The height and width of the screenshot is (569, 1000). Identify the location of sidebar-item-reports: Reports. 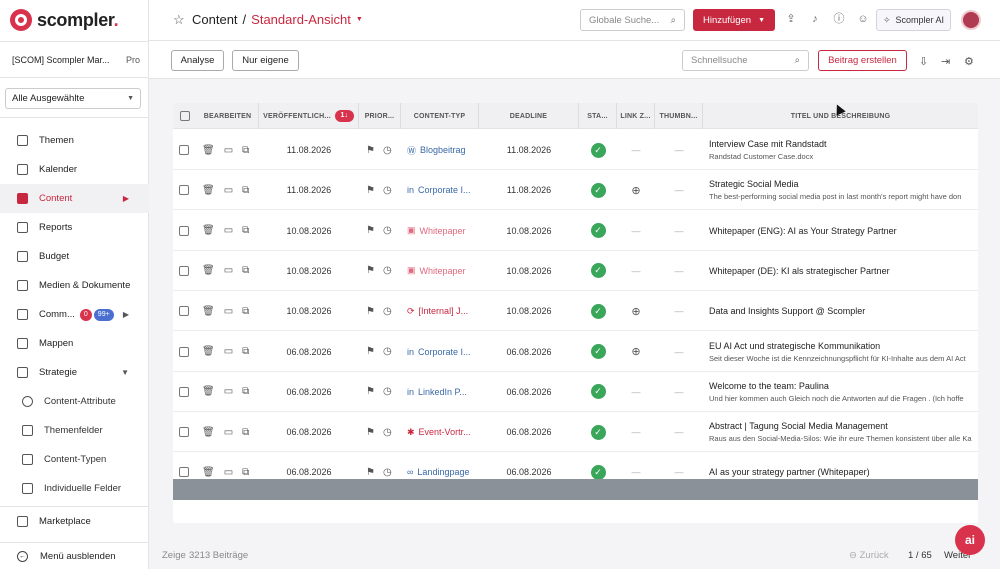
(74, 227).